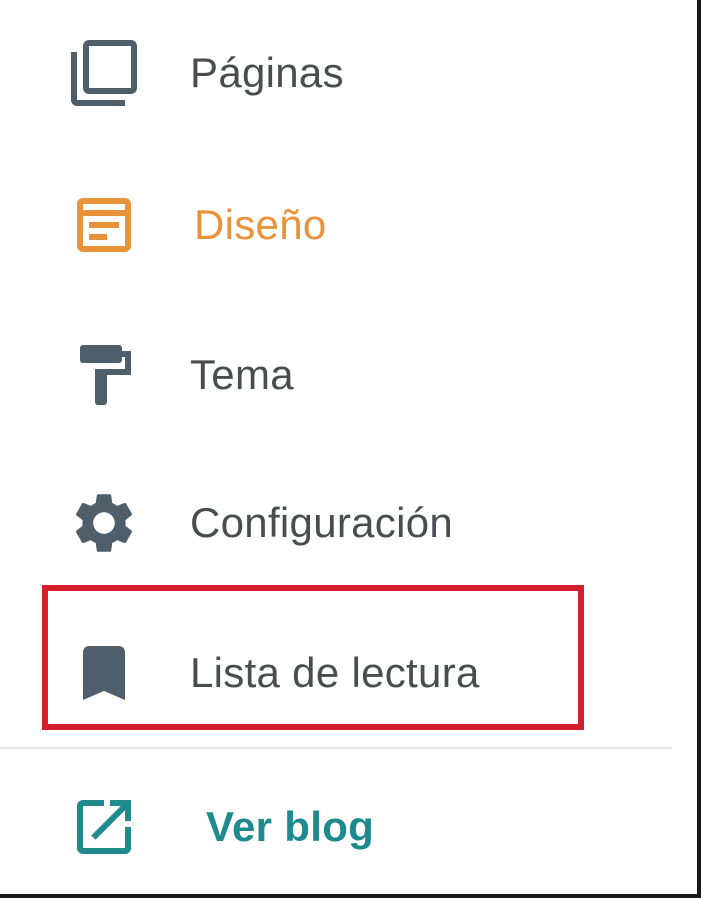 The image size is (701, 898). What do you see at coordinates (104, 523) in the screenshot?
I see `gear-icon` at bounding box center [104, 523].